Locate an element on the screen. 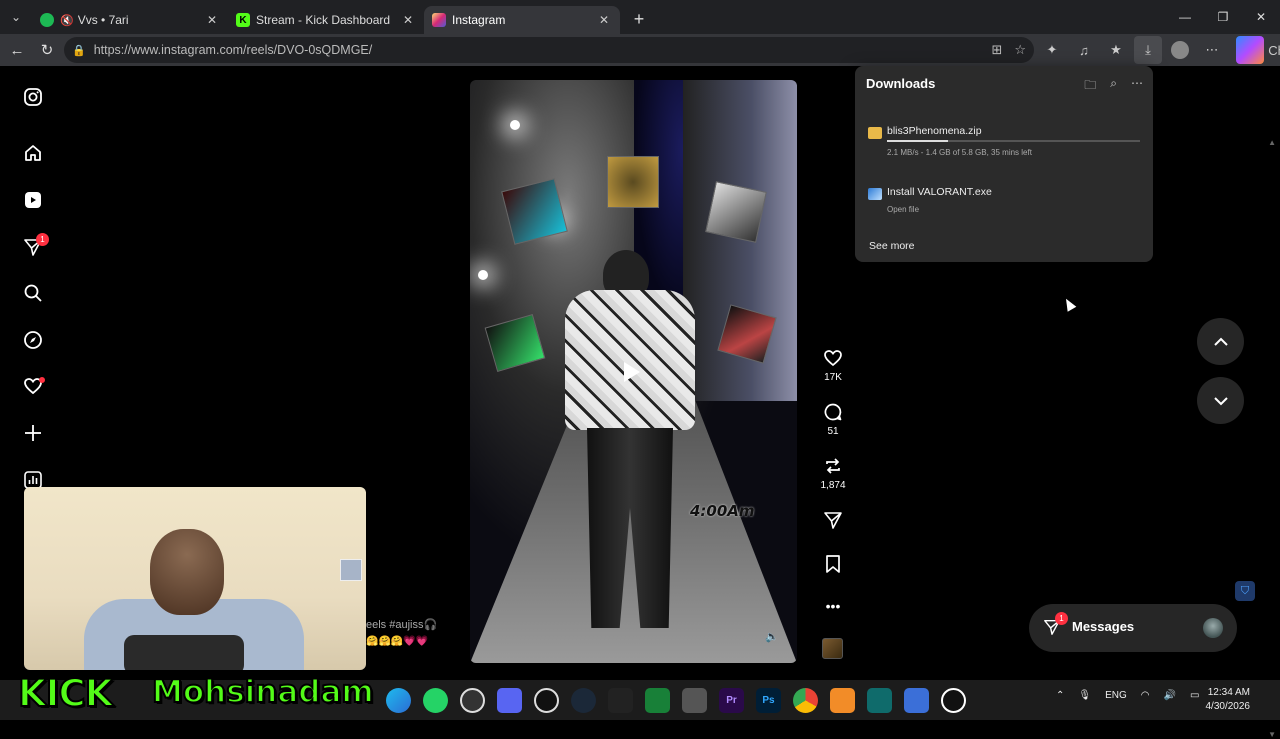 The image size is (1280, 739). more-menu-icon: ⋯ is located at coordinates (1212, 50).